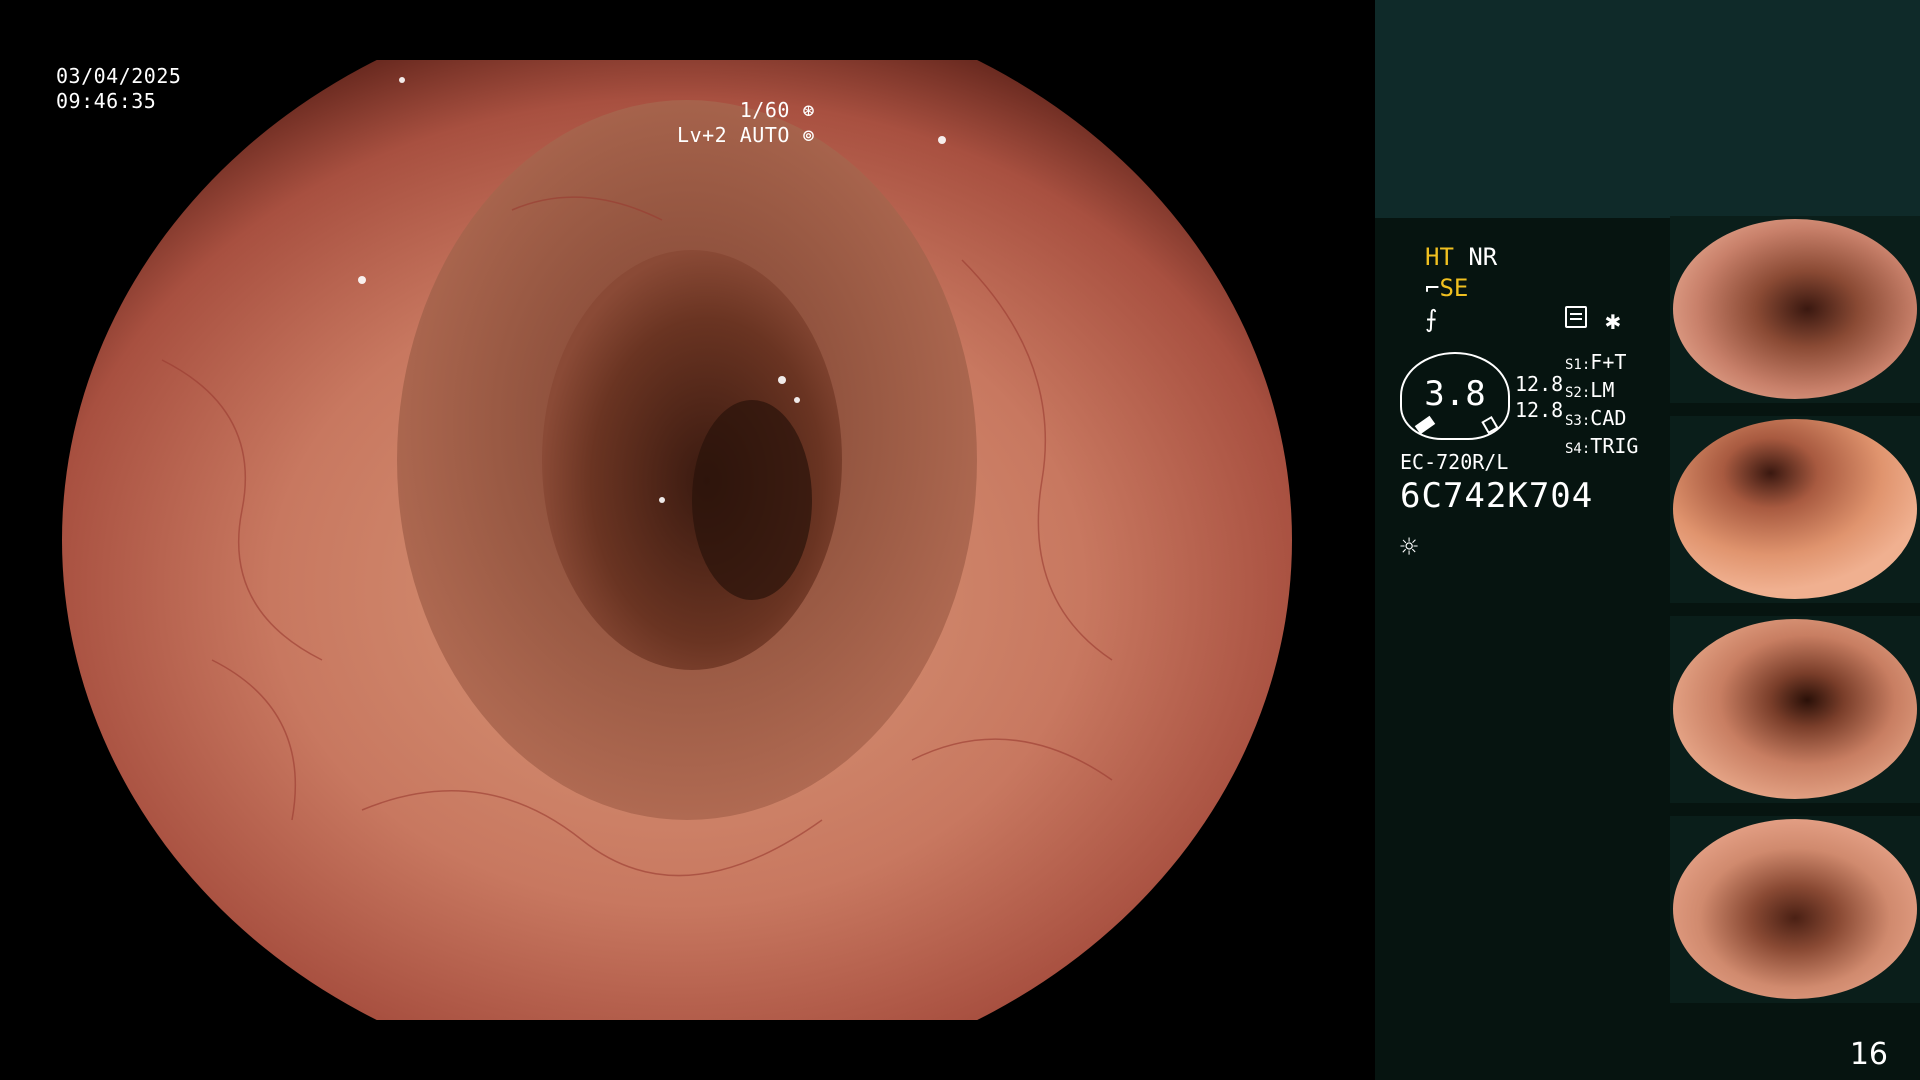 This screenshot has height=1080, width=1920. Describe the element at coordinates (1461, 257) in the screenshot. I see `ht-nr-row: HT NR` at that location.